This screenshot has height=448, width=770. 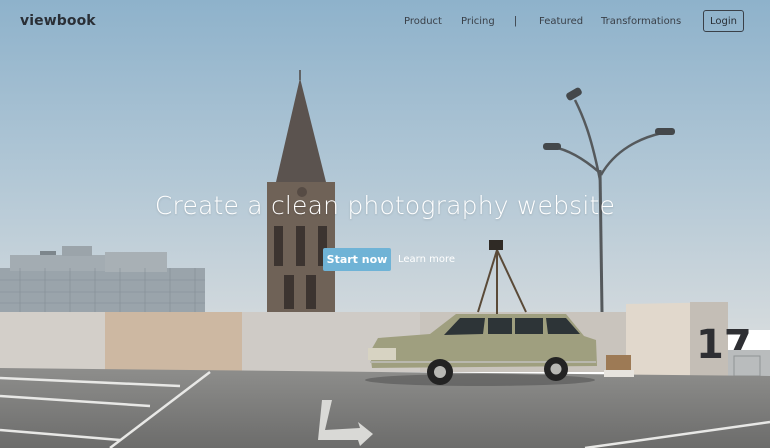 What do you see at coordinates (641, 21) in the screenshot?
I see `nav-link-transformations: Transformations` at bounding box center [641, 21].